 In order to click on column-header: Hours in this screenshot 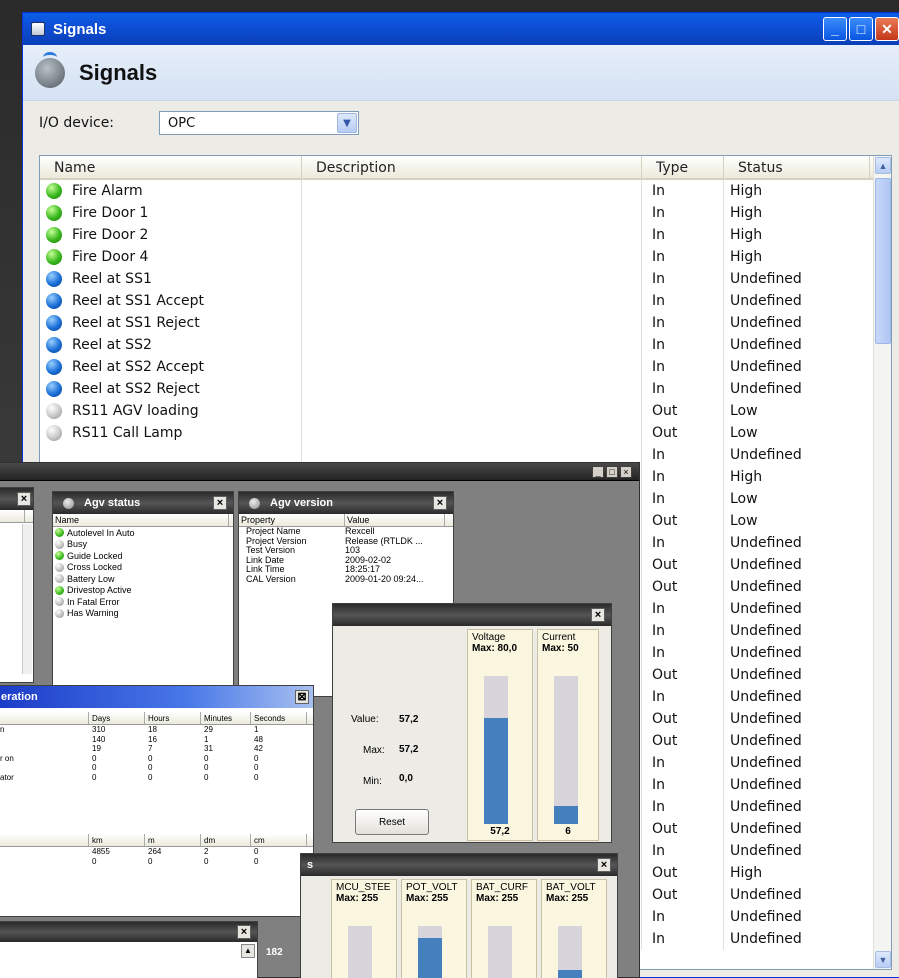, I will do `click(173, 718)`.